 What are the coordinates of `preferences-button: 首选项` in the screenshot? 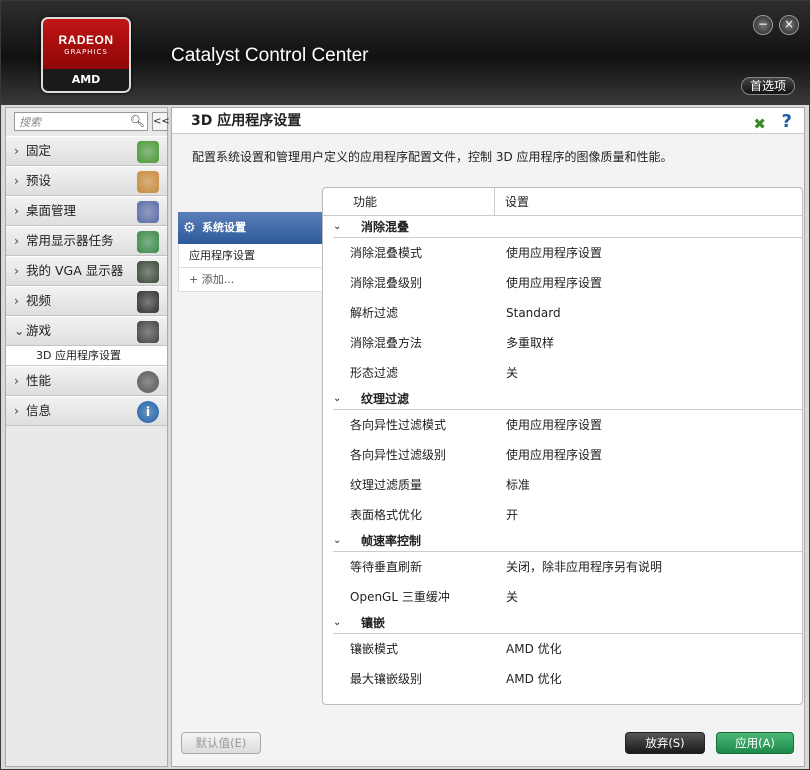 It's located at (767, 86).